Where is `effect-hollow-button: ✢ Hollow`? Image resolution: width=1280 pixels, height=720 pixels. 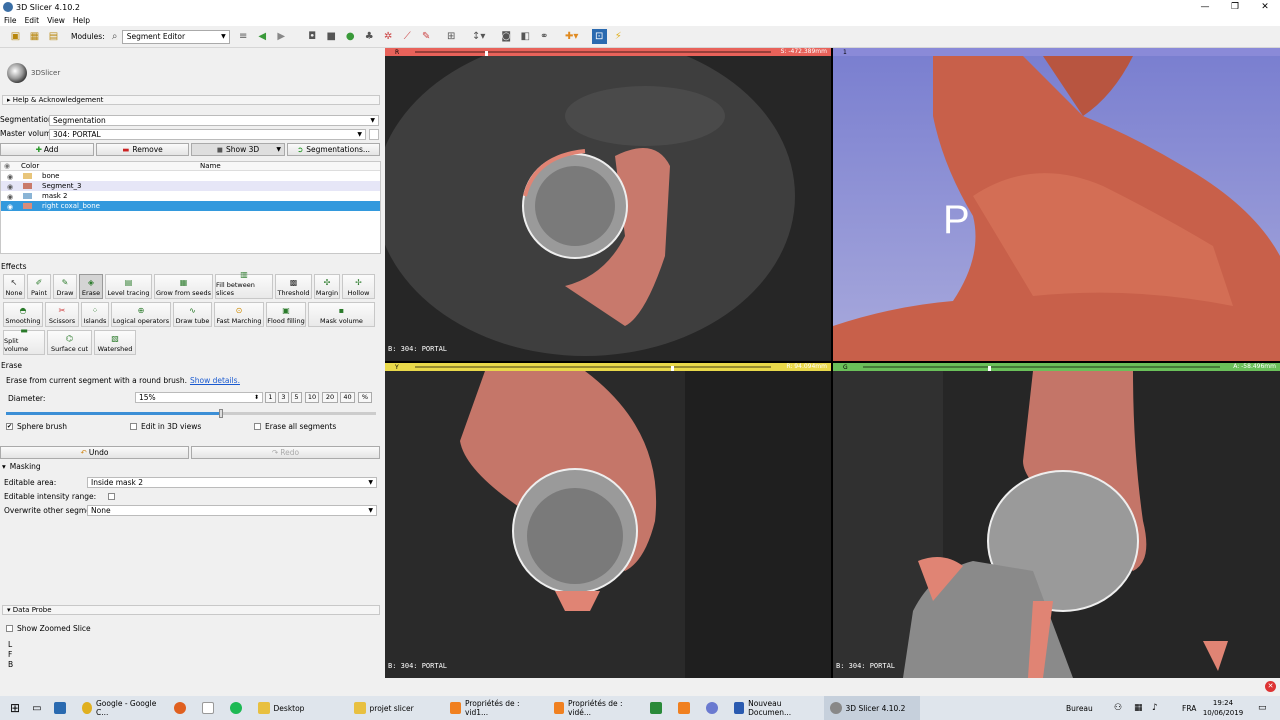 effect-hollow-button: ✢ Hollow is located at coordinates (358, 286).